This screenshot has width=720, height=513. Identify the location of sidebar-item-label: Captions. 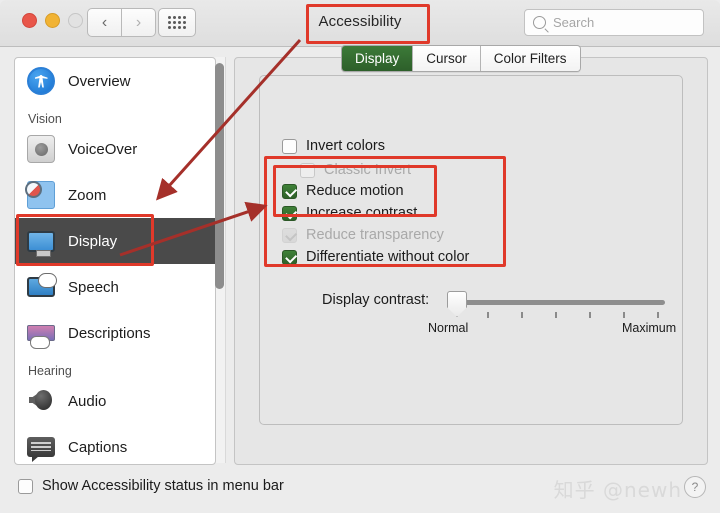
(98, 447).